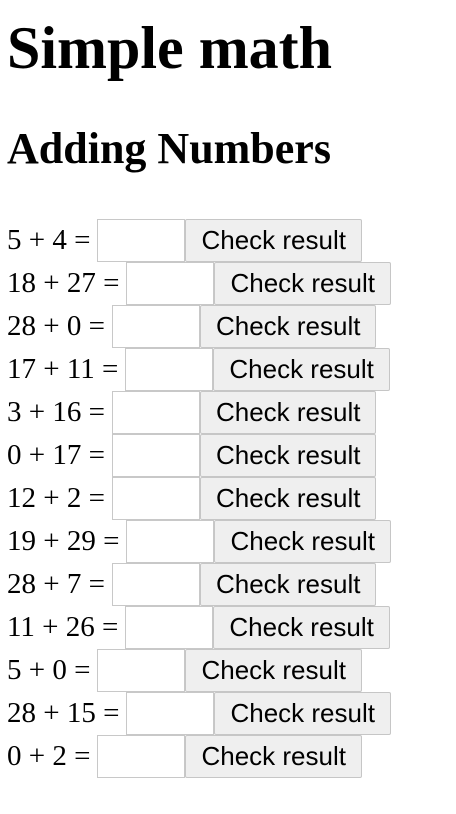 This screenshot has width=456, height=814. Describe the element at coordinates (63, 283) in the screenshot. I see `problem-expression: 18 + 27 =` at that location.